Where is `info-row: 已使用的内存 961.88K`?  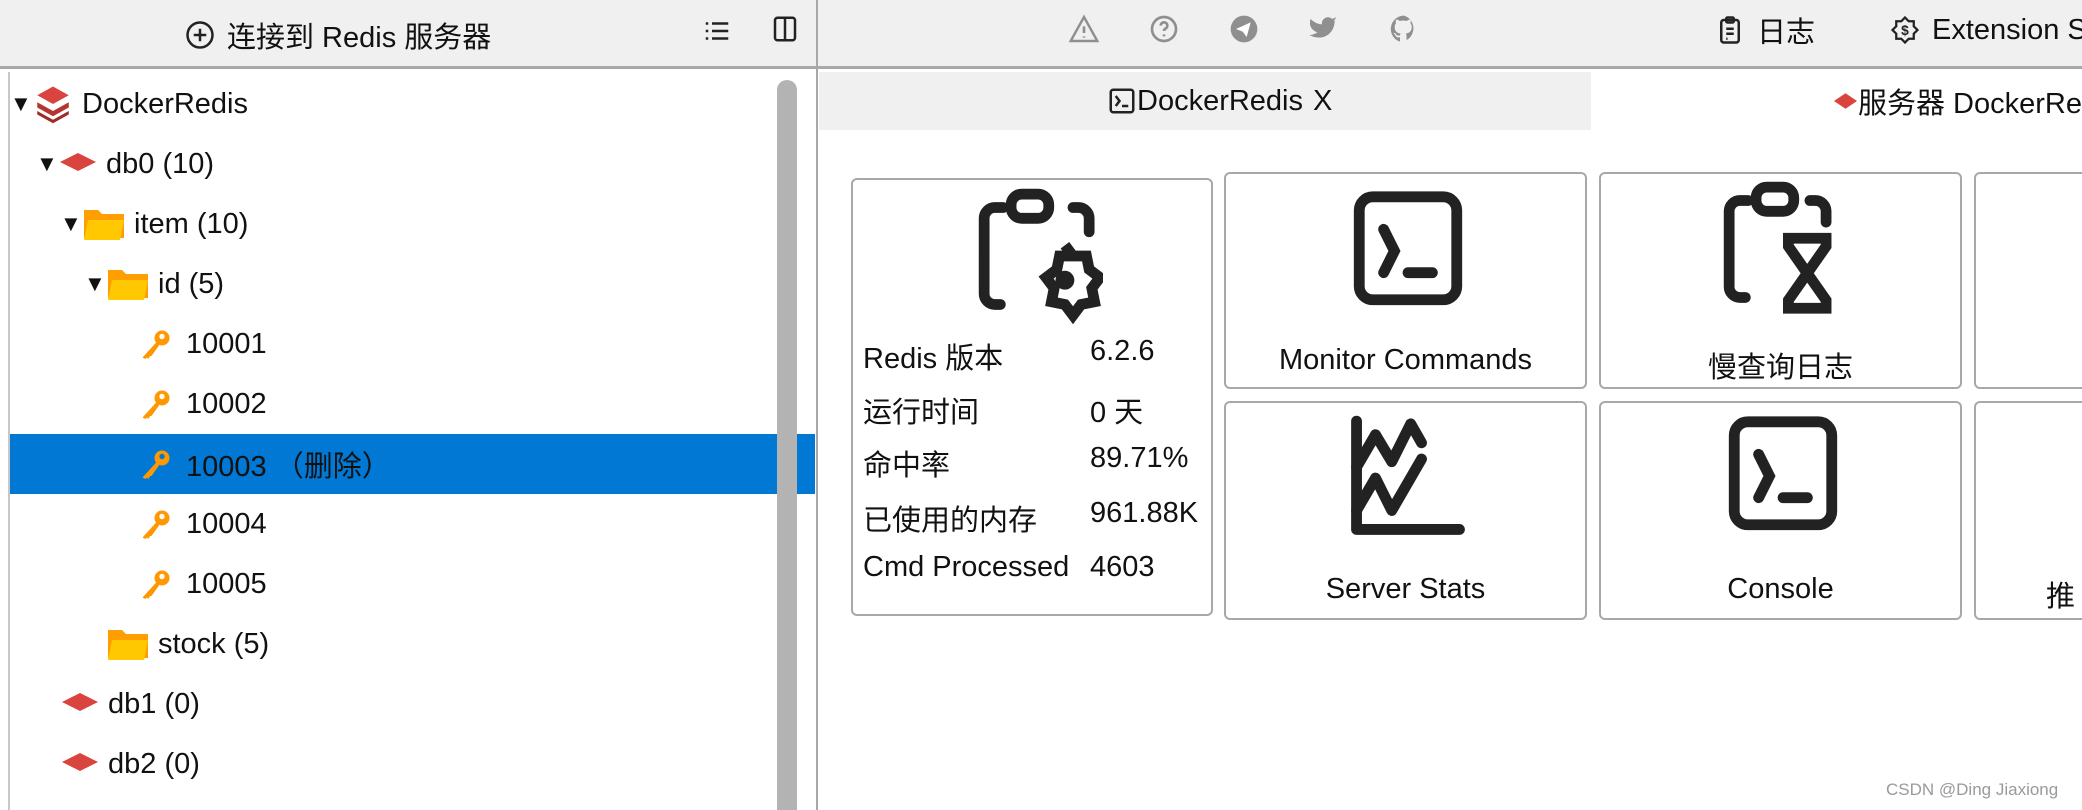 info-row: 已使用的内存 961.88K is located at coordinates (1030, 518).